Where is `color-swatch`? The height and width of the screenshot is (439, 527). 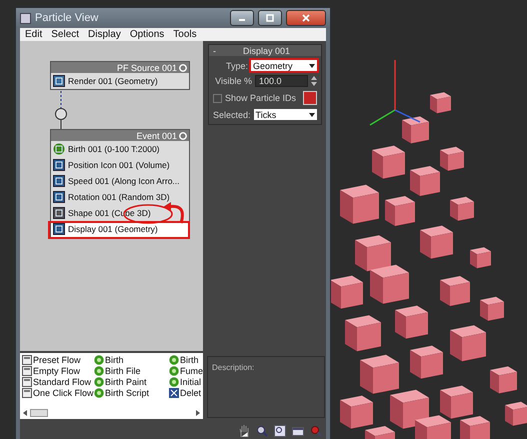
color-swatch is located at coordinates (310, 98).